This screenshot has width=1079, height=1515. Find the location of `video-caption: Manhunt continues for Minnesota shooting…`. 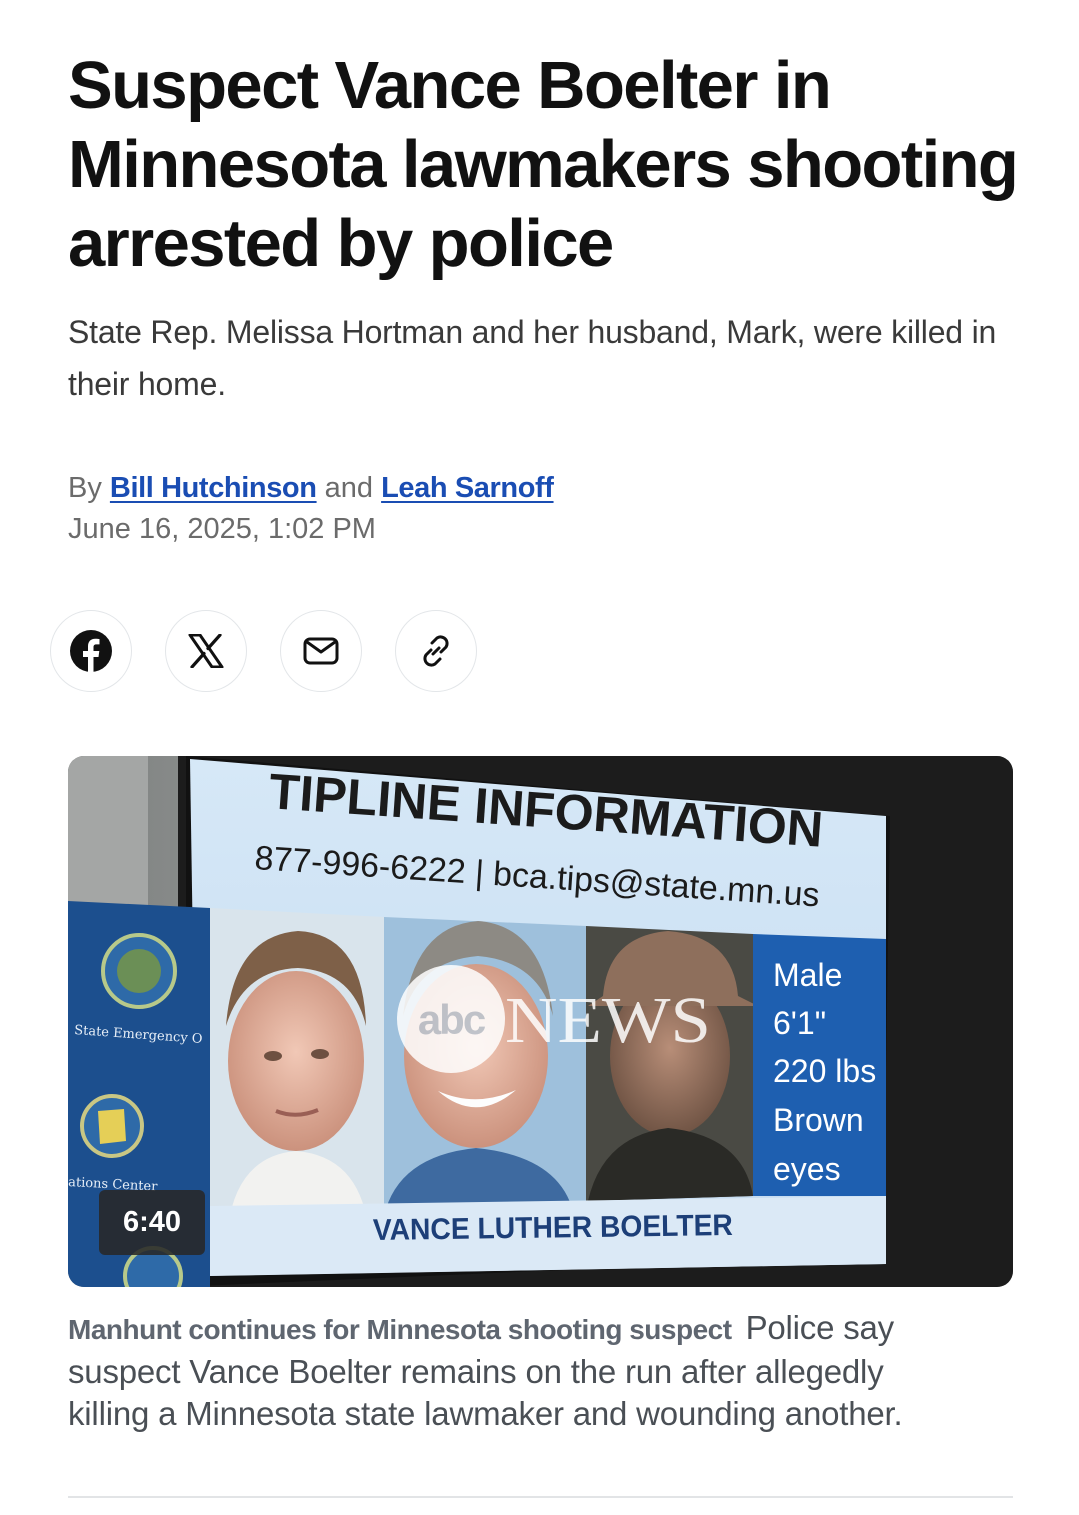

video-caption: Manhunt continues for Minnesota shooting… is located at coordinates (518, 1371).